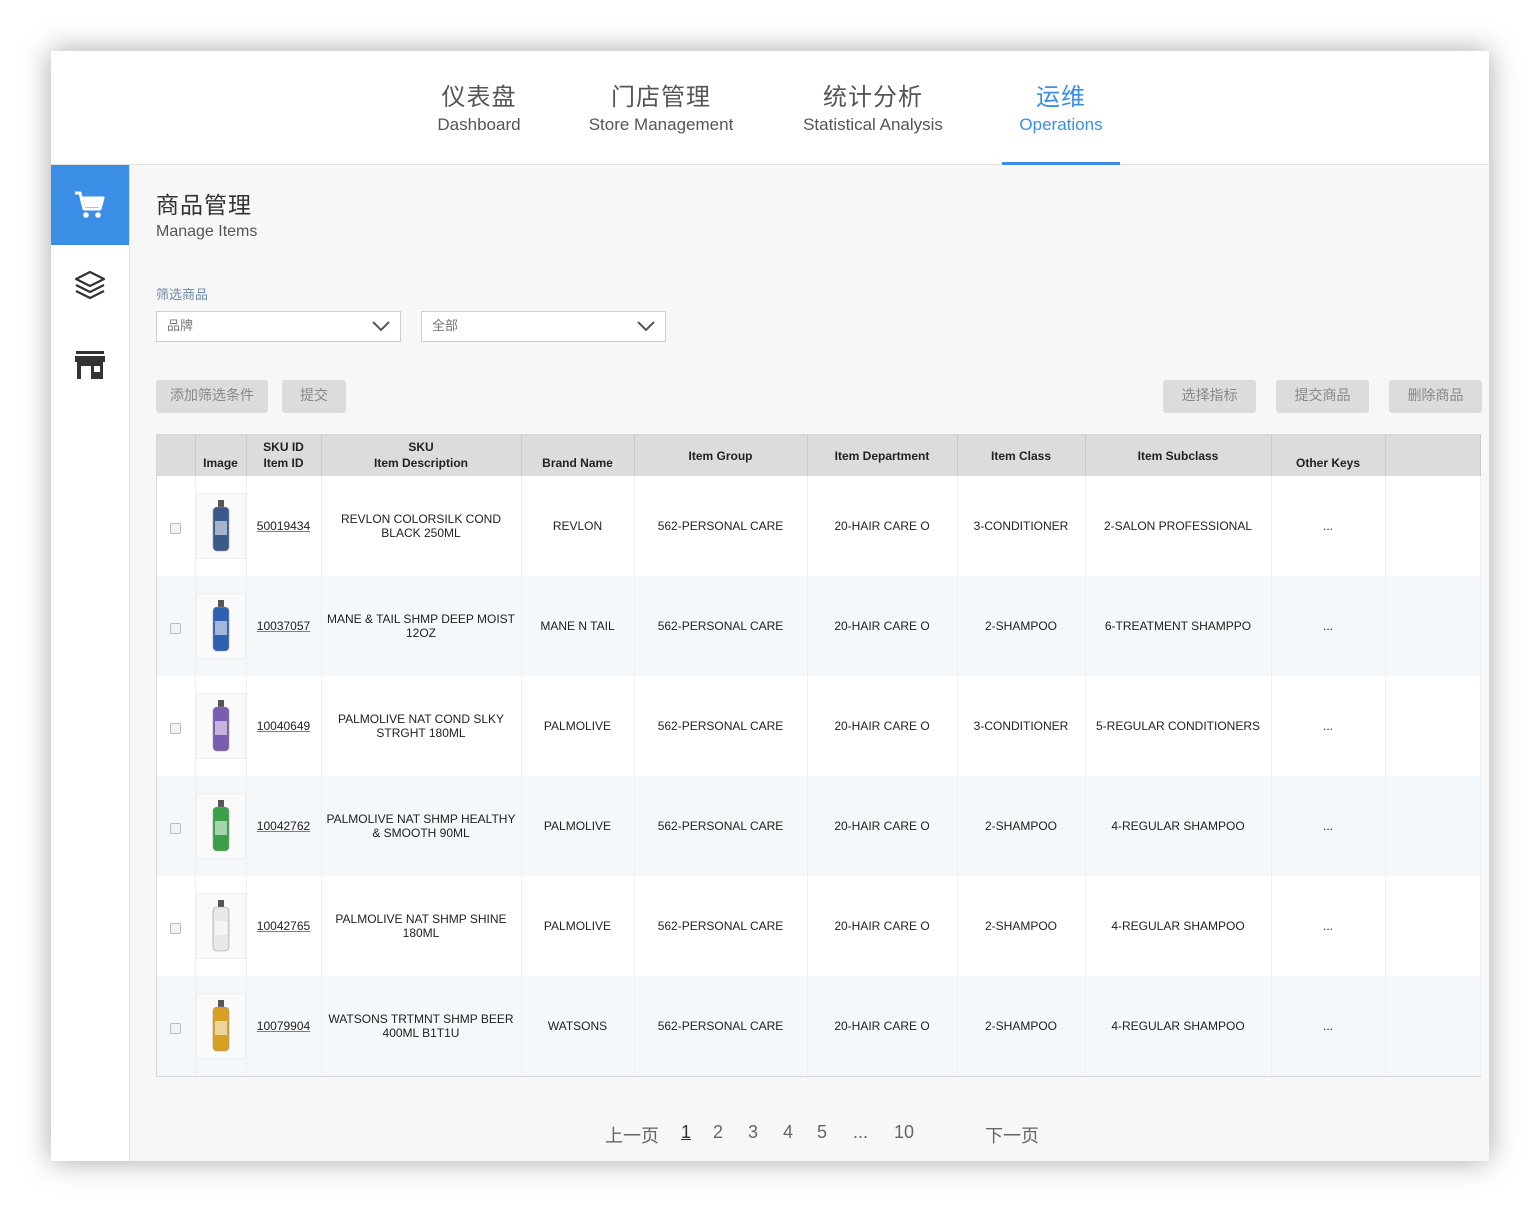  Describe the element at coordinates (873, 97) in the screenshot. I see `tab-statistical-analysis-zh: 统计分析` at that location.